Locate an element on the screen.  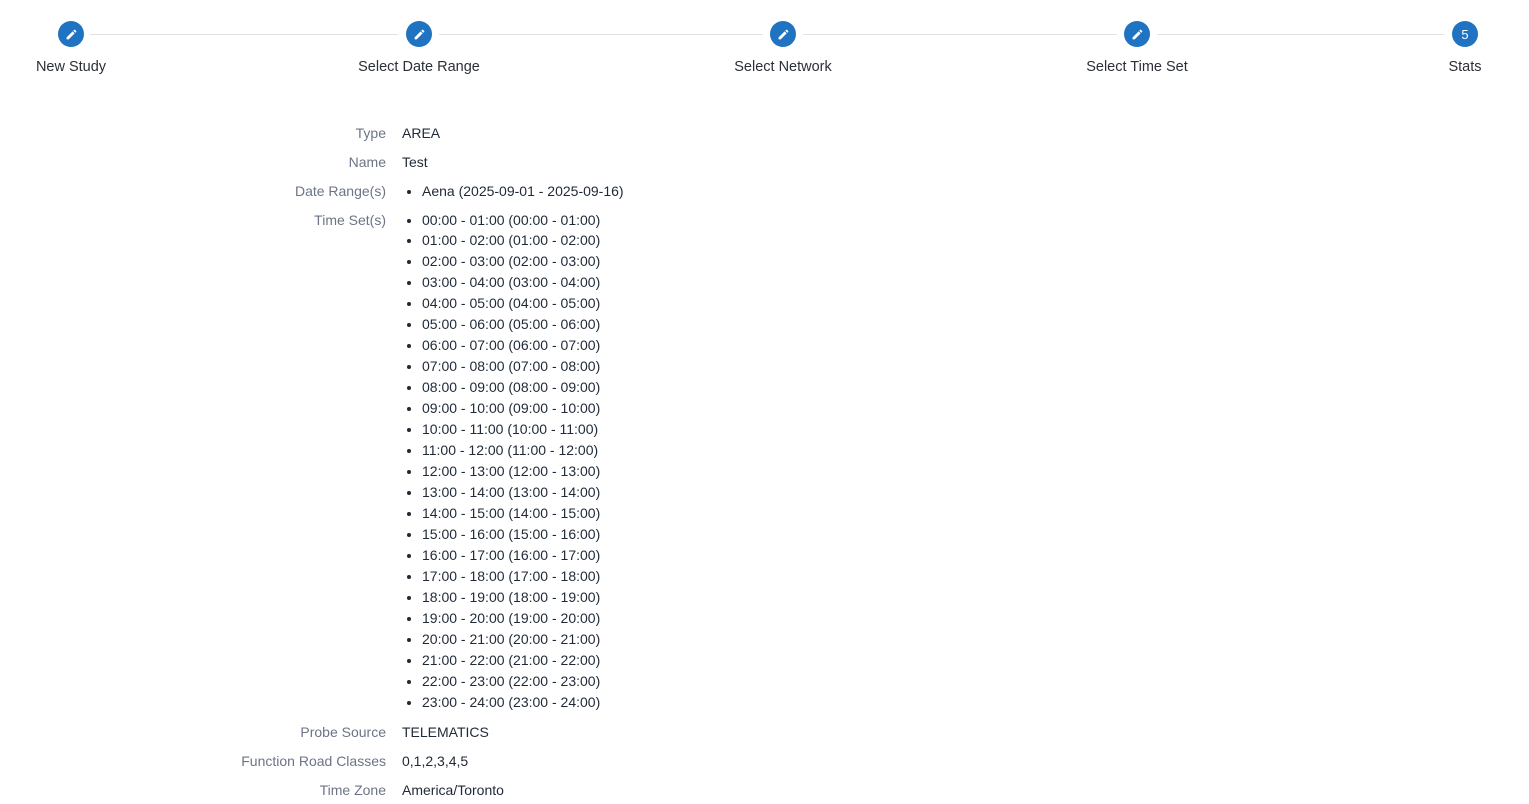
list-item: 05:00 - 06:00 (05:00 - 06:00) is located at coordinates (511, 324).